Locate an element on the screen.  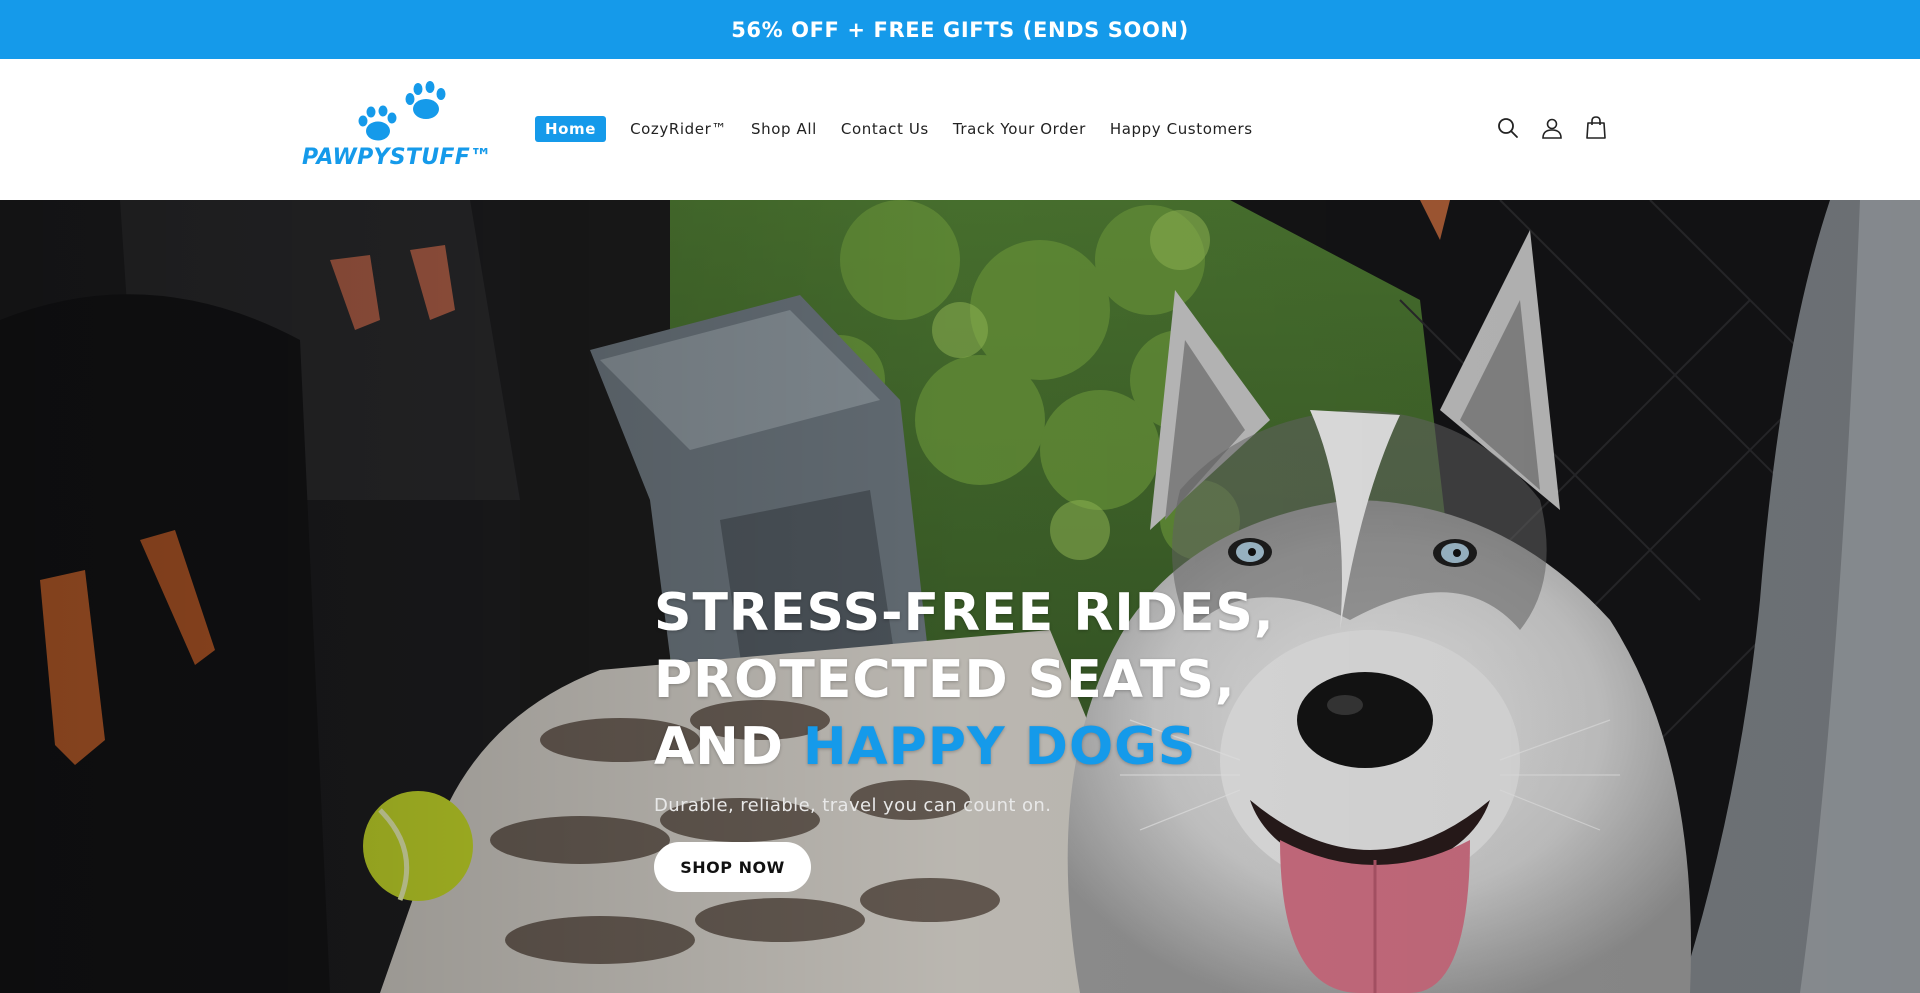
headline-line-2: PROTECTED SEATS, is located at coordinates (945, 680).